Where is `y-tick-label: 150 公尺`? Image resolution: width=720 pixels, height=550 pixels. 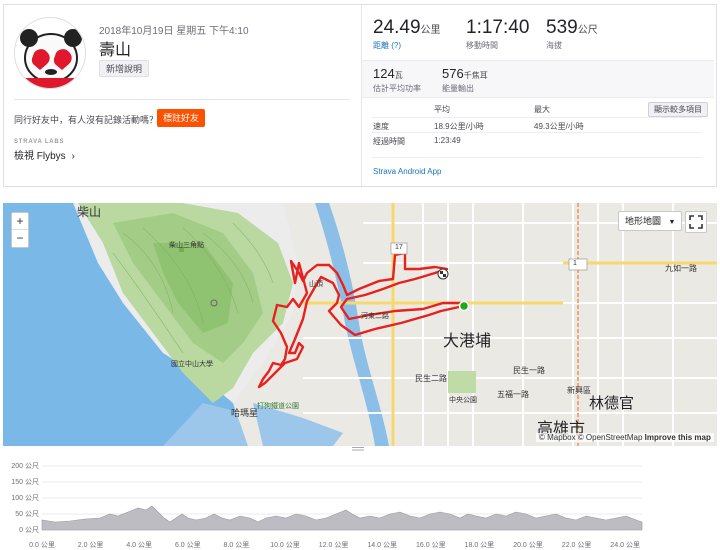 y-tick-label: 150 公尺 is located at coordinates (25, 482).